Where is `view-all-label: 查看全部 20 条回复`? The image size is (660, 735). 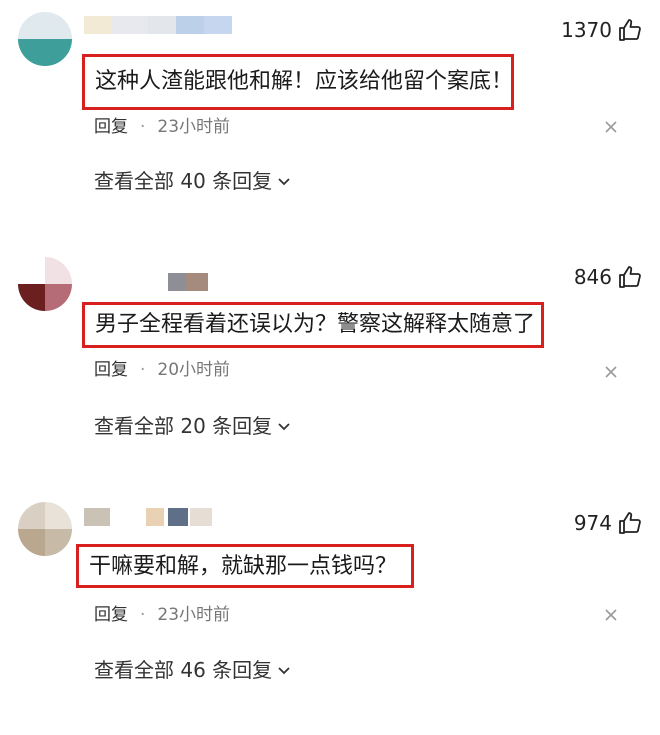 view-all-label: 查看全部 20 条回复 is located at coordinates (183, 426).